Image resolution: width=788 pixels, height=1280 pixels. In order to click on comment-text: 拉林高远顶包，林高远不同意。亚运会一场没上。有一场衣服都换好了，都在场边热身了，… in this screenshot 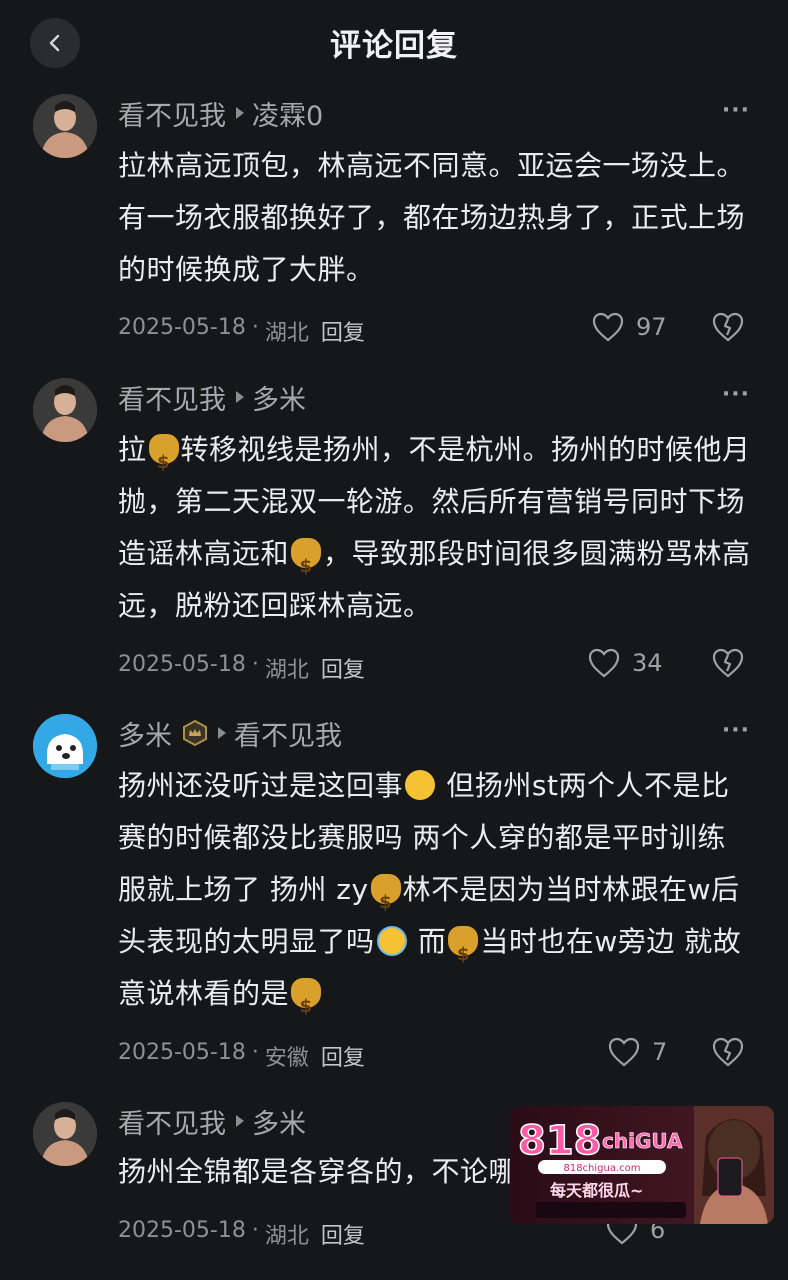, I will do `click(436, 218)`.